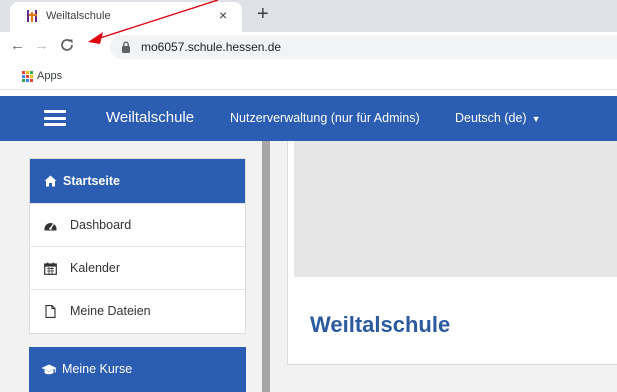 Image resolution: width=617 pixels, height=392 pixels. Describe the element at coordinates (137, 267) in the screenshot. I see `sidebar-item-kalender: Kalender` at that location.